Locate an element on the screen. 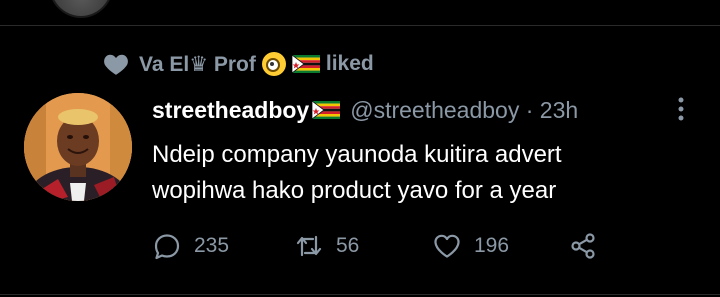 The height and width of the screenshot is (297, 720). social-context: Va El♛ Prof liked is located at coordinates (238, 64).